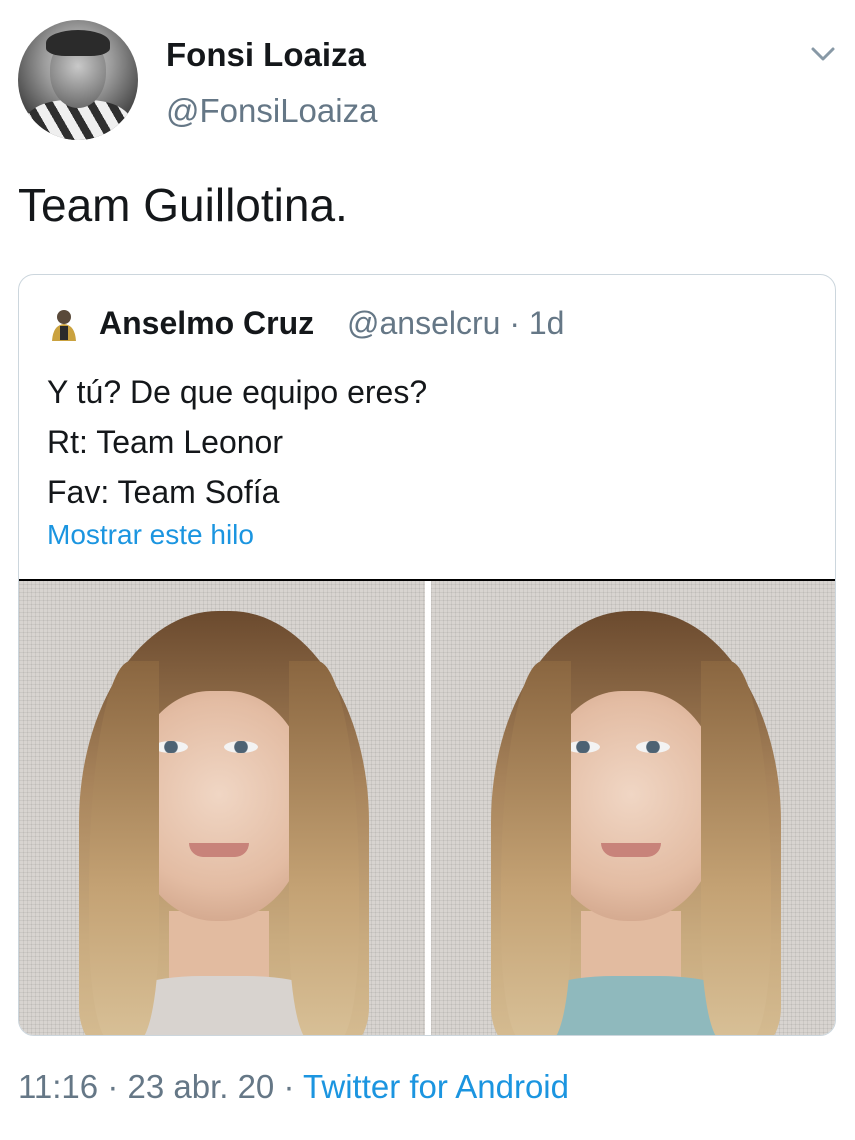  What do you see at coordinates (150, 535) in the screenshot?
I see `show-thread-link: Mostrar este hilo` at bounding box center [150, 535].